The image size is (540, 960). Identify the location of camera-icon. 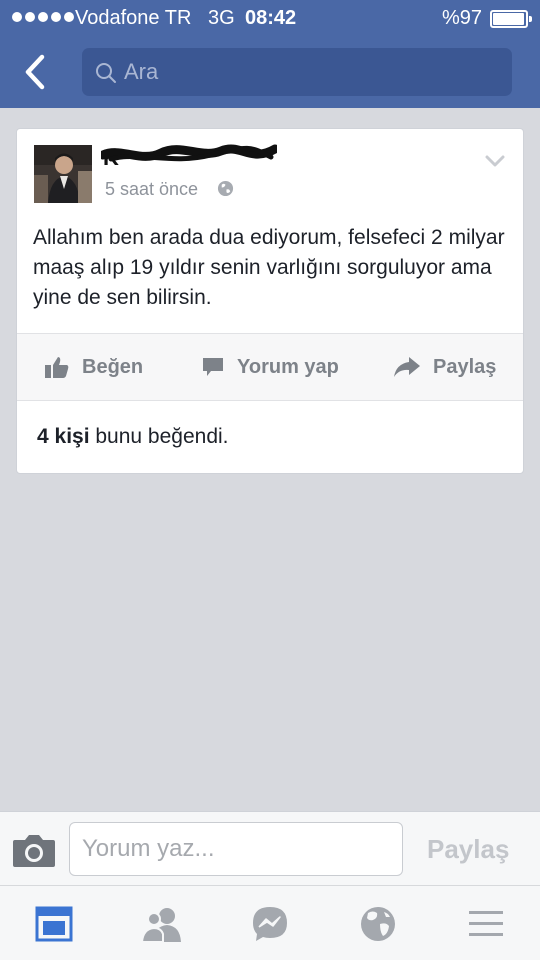
(34, 851).